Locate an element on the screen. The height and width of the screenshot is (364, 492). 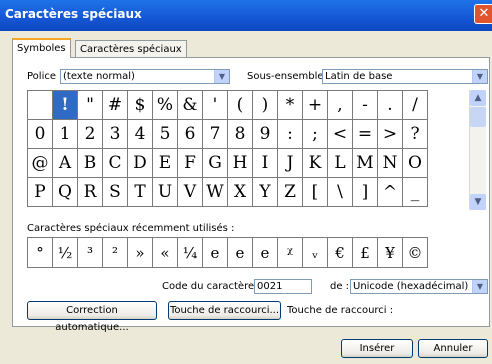
symbol-cell: A is located at coordinates (65, 163).